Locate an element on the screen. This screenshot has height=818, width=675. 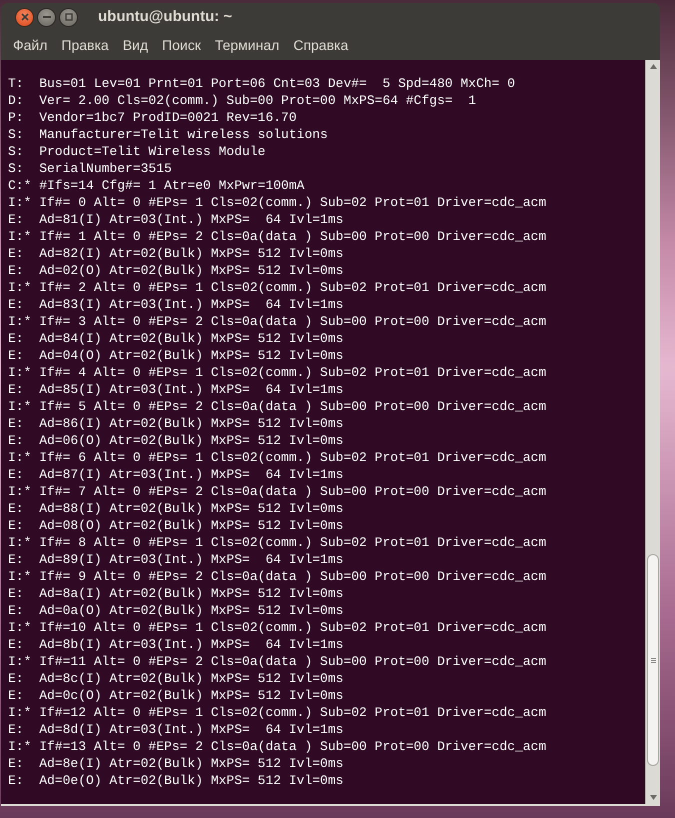
scroll-down-arrow-icon is located at coordinates (653, 797).